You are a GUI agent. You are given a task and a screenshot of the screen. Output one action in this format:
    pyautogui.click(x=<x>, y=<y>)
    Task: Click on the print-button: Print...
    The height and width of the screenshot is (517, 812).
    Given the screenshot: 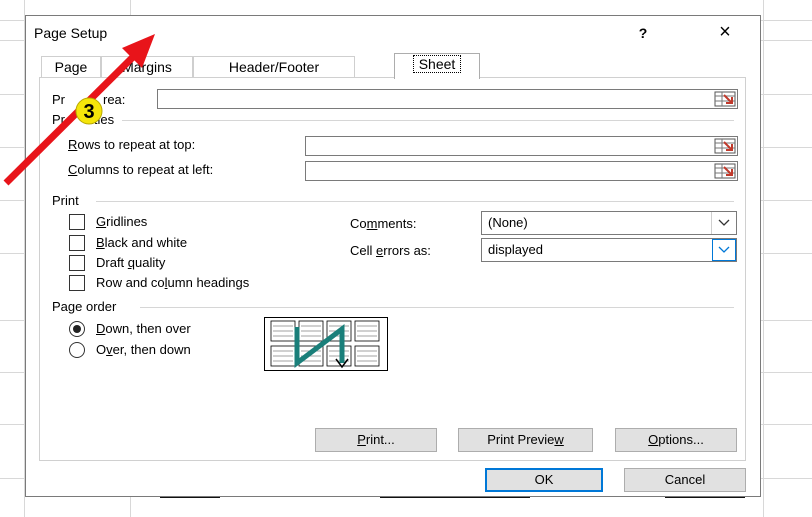 What is the action you would take?
    pyautogui.click(x=376, y=440)
    